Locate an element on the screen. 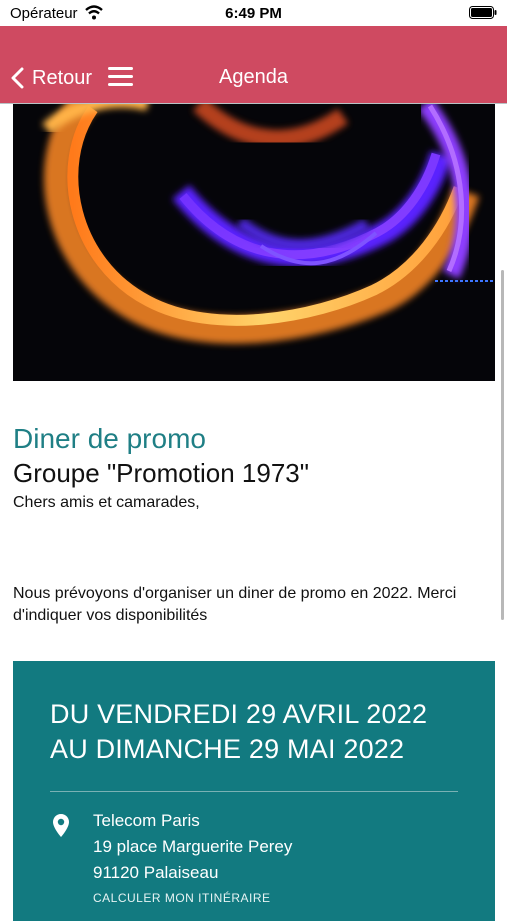  status-time: 6:49 PM is located at coordinates (253, 13).